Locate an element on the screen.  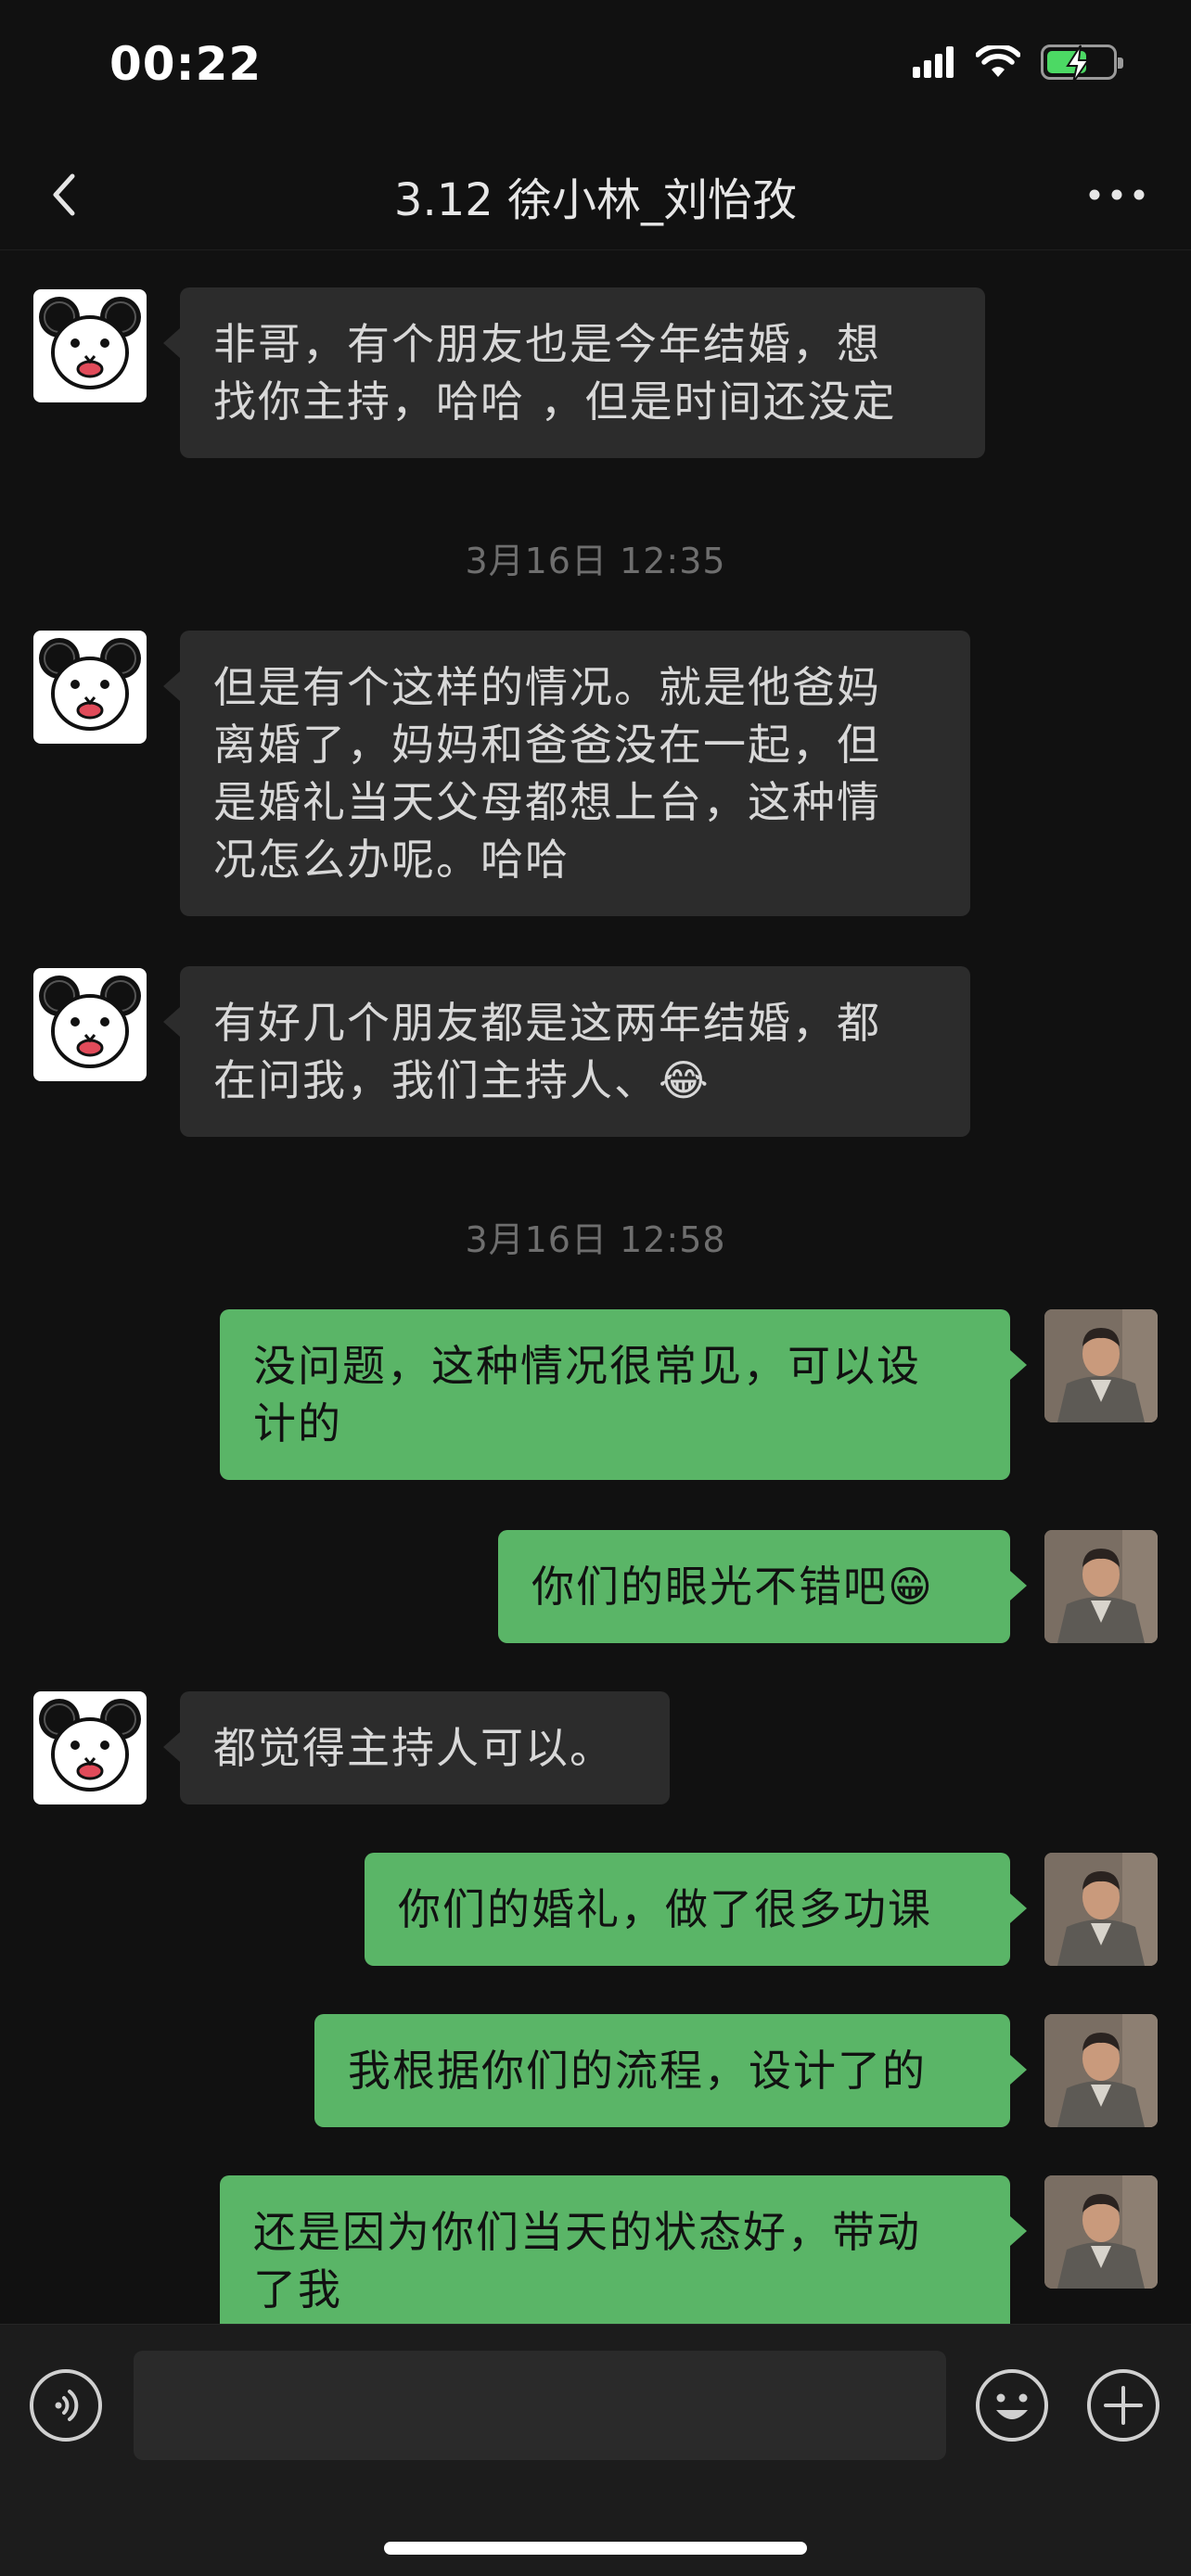
emoji-button is located at coordinates (1012, 2405).